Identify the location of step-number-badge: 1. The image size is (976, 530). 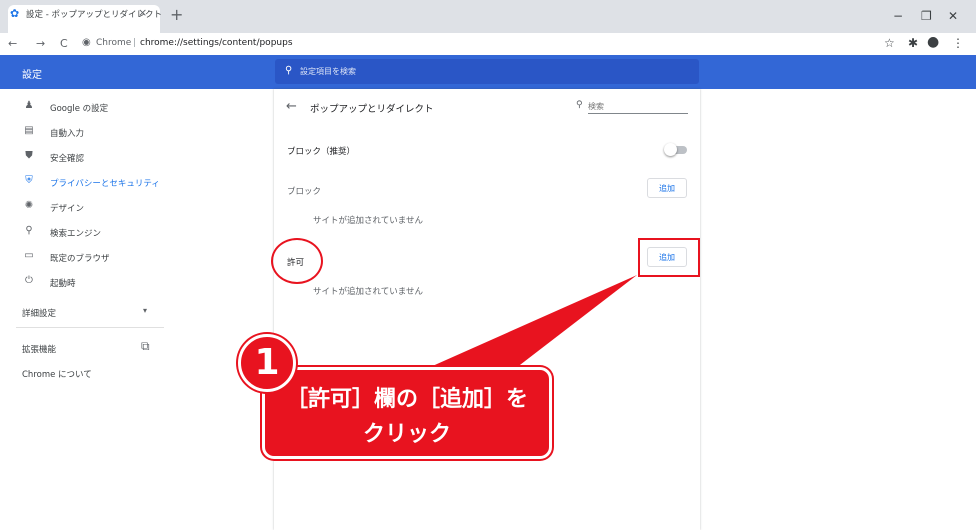
(267, 363).